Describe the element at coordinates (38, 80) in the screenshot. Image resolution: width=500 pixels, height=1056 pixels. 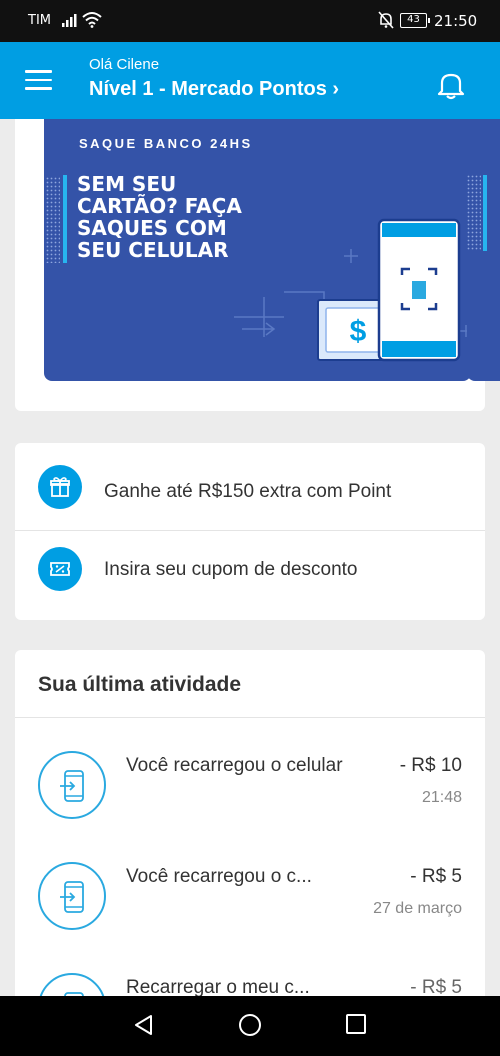
I see `hamburger-menu-icon` at that location.